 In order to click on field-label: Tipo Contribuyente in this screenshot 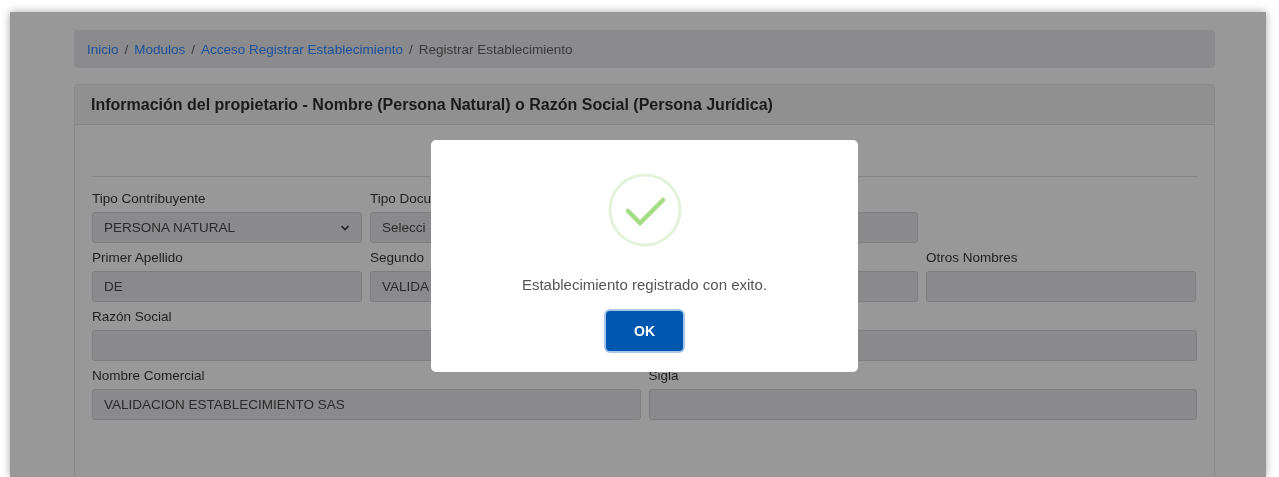, I will do `click(149, 198)`.